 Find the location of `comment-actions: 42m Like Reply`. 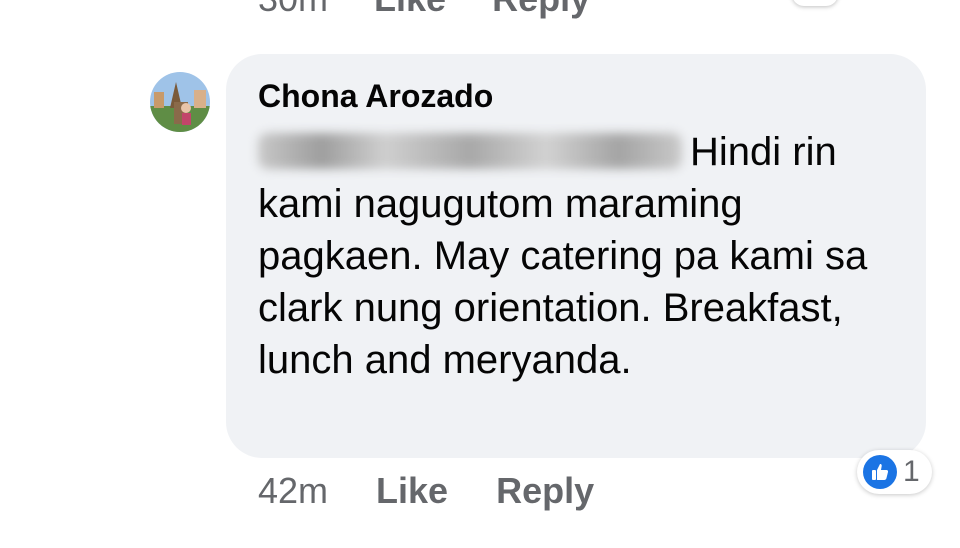

comment-actions: 42m Like Reply is located at coordinates (426, 491).